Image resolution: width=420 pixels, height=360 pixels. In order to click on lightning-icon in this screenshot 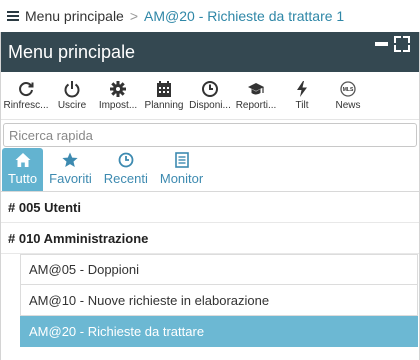, I will do `click(302, 89)`.